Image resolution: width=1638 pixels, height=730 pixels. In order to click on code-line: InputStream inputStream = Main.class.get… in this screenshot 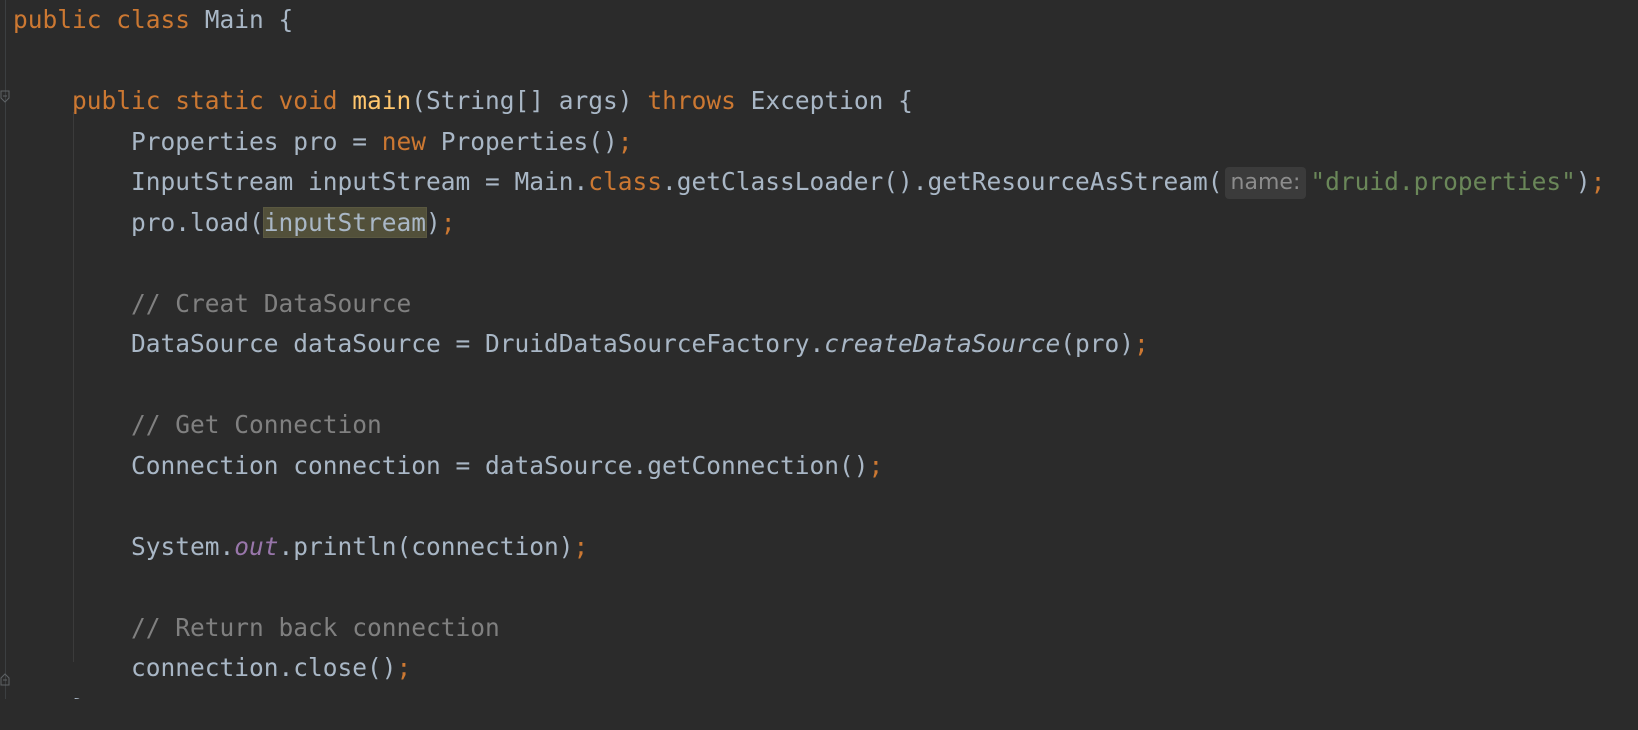, I will do `click(809, 182)`.